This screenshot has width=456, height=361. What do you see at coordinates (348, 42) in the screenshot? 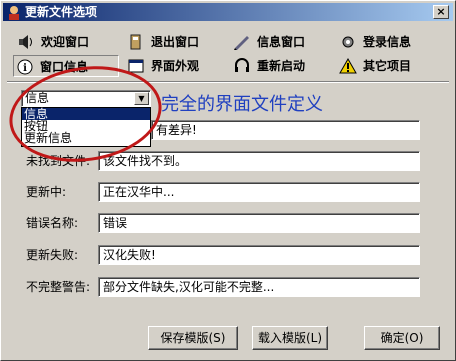
I see `gear-icon` at bounding box center [348, 42].